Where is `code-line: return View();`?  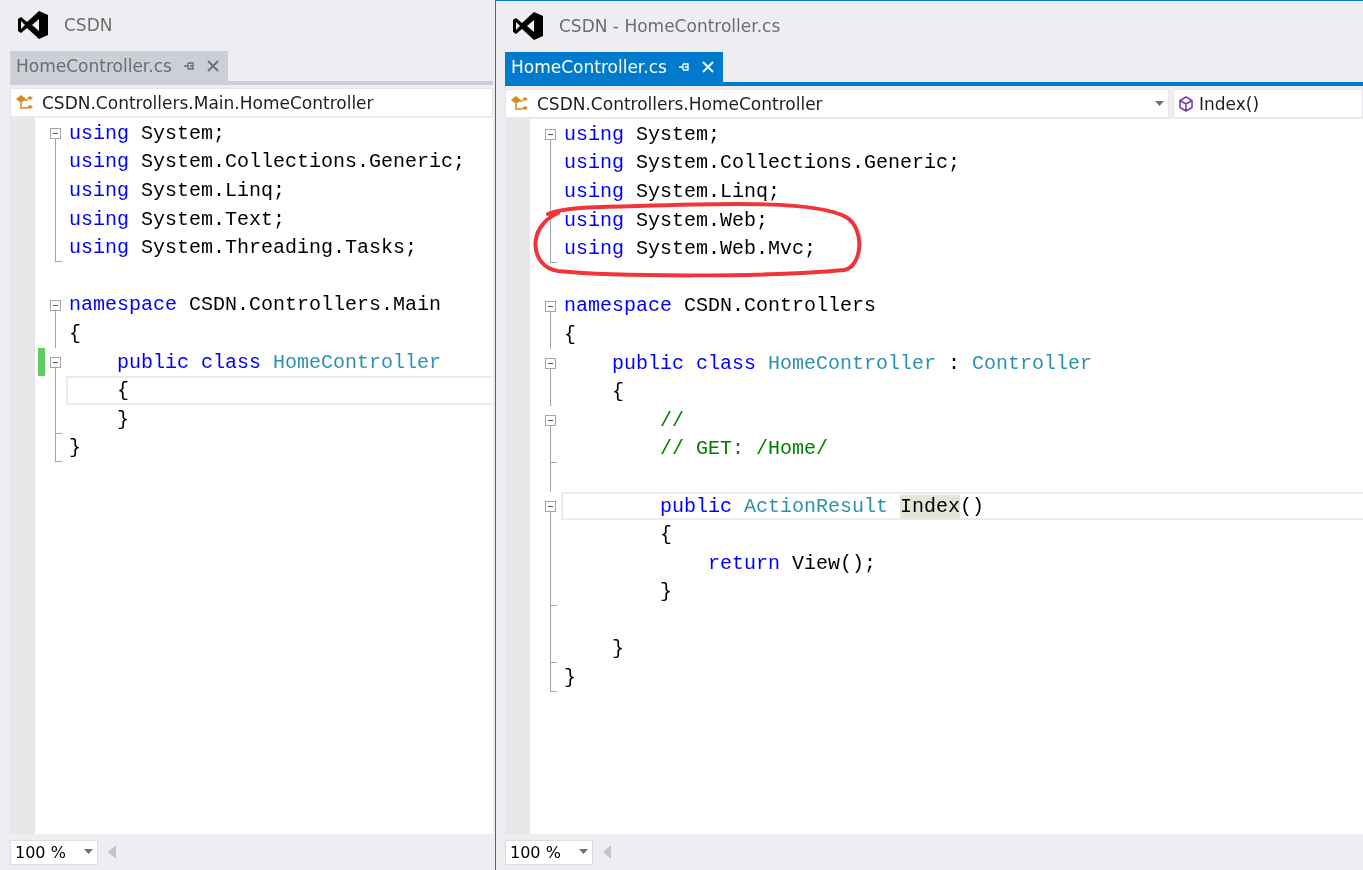
code-line: return View(); is located at coordinates (792, 563).